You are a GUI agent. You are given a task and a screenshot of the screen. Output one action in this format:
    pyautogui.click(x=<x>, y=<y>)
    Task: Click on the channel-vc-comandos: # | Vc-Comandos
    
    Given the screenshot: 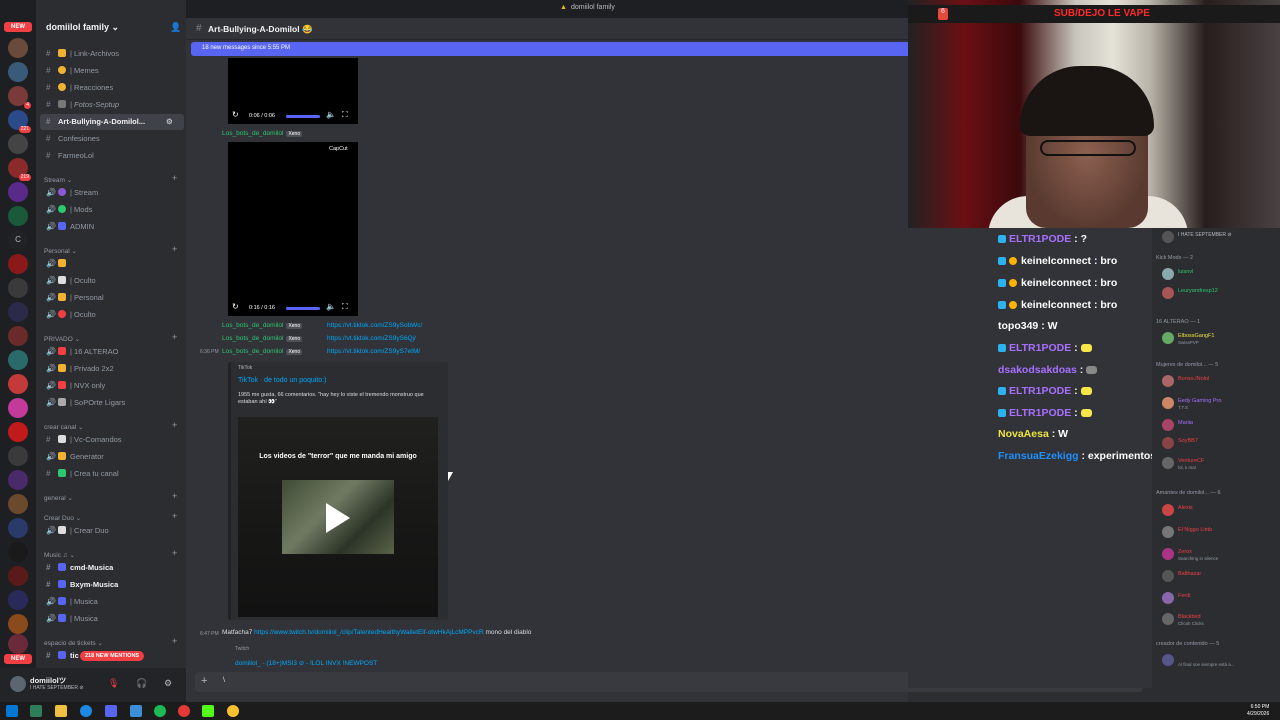 What is the action you would take?
    pyautogui.click(x=112, y=440)
    